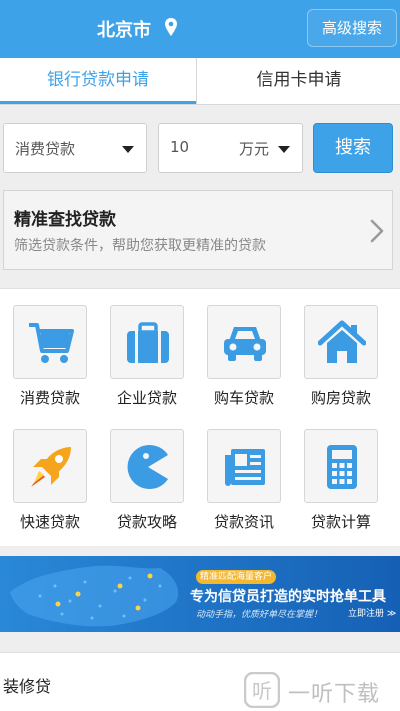  What do you see at coordinates (377, 231) in the screenshot?
I see `chevron-right-icon` at bounding box center [377, 231].